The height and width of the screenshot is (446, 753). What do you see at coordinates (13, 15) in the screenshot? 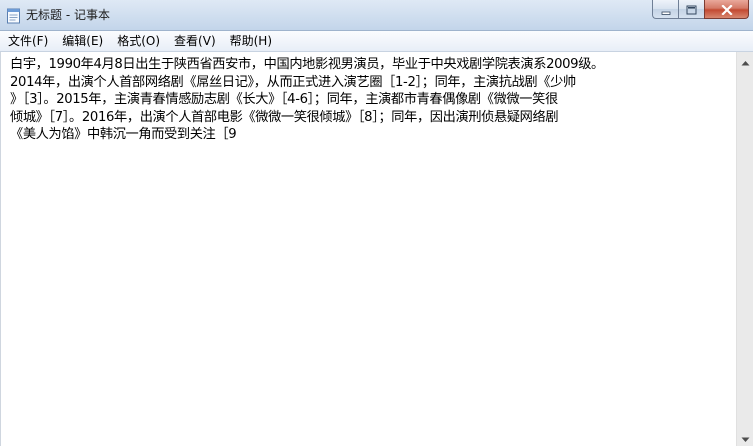
I see `notepad-icon` at bounding box center [13, 15].